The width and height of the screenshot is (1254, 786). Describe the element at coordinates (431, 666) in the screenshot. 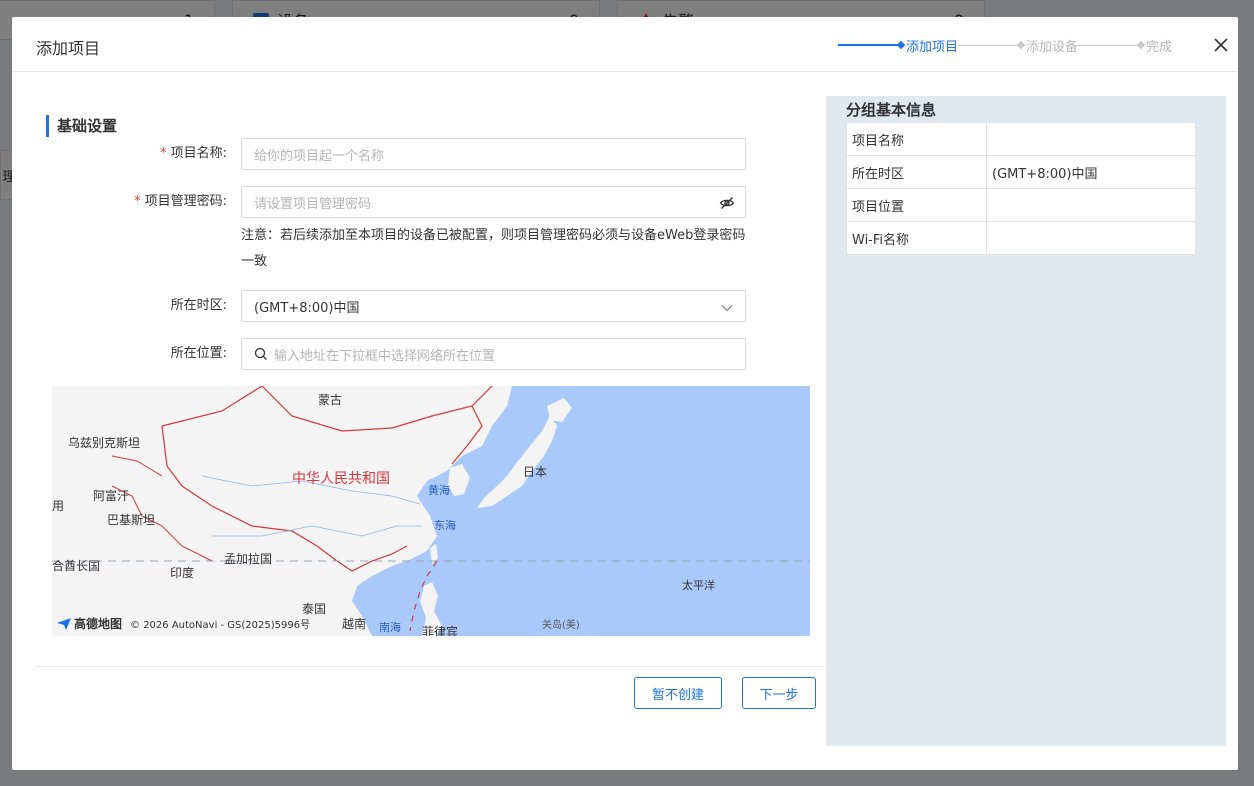

I see `footer-divider` at that location.